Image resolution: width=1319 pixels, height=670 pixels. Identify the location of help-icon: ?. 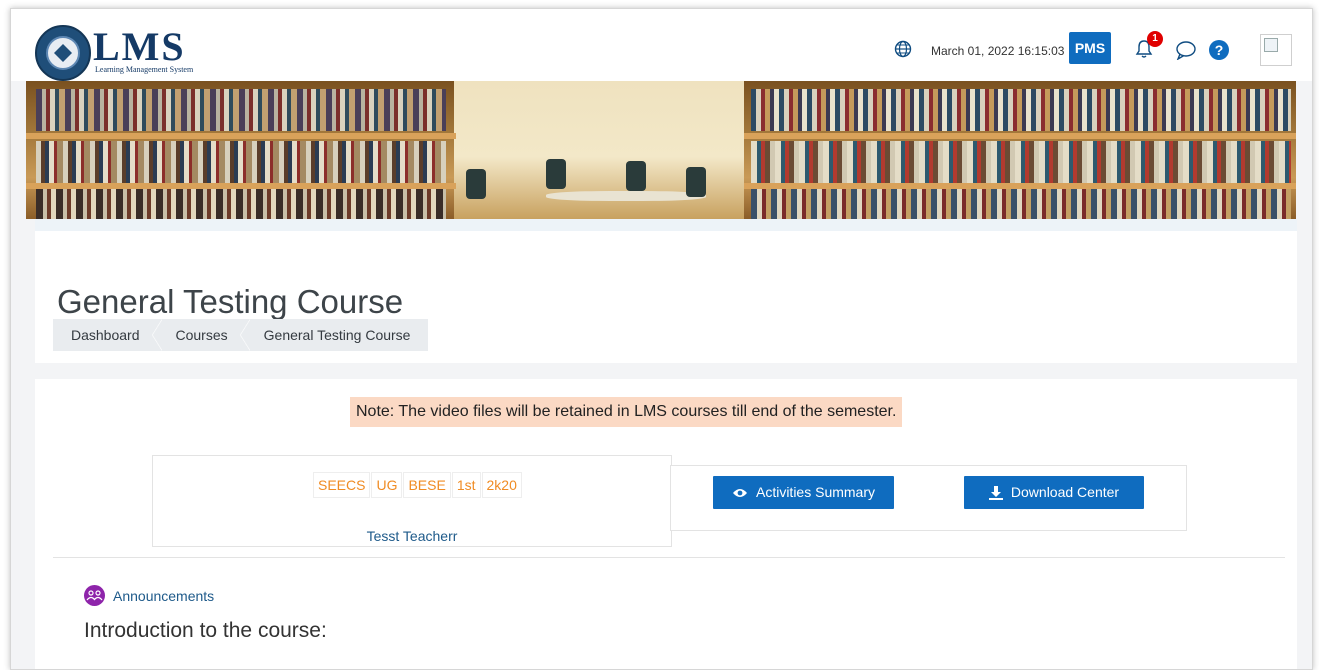
(1219, 50).